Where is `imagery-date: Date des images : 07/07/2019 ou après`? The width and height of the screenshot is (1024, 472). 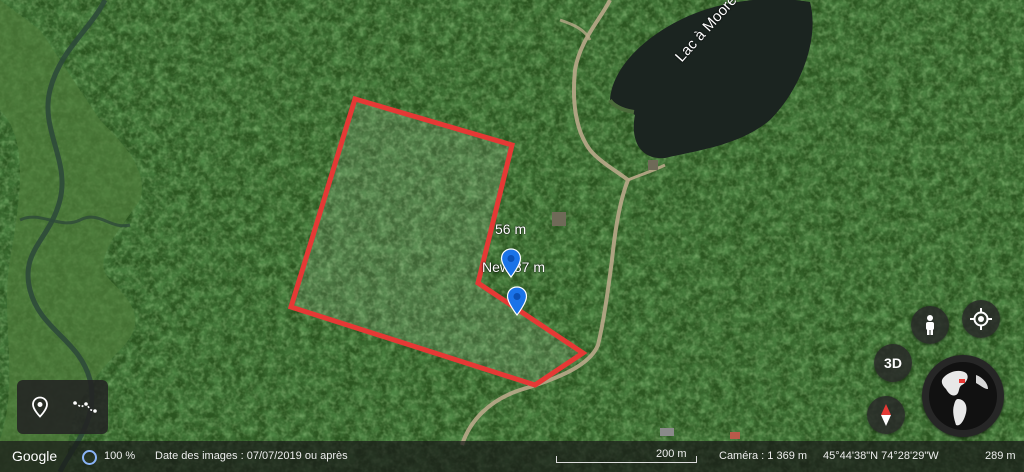 imagery-date: Date des images : 07/07/2019 ou après is located at coordinates (251, 456).